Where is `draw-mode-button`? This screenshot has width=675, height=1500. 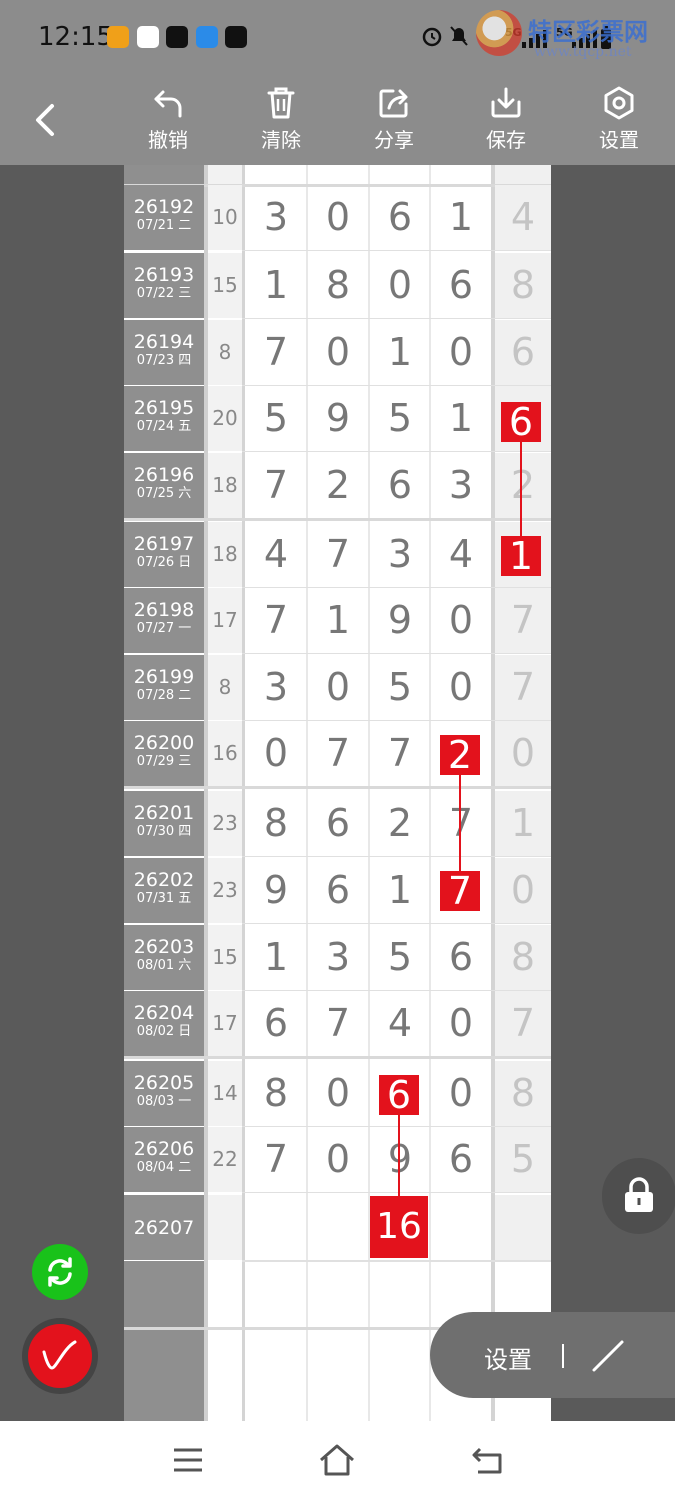 draw-mode-button is located at coordinates (60, 1356).